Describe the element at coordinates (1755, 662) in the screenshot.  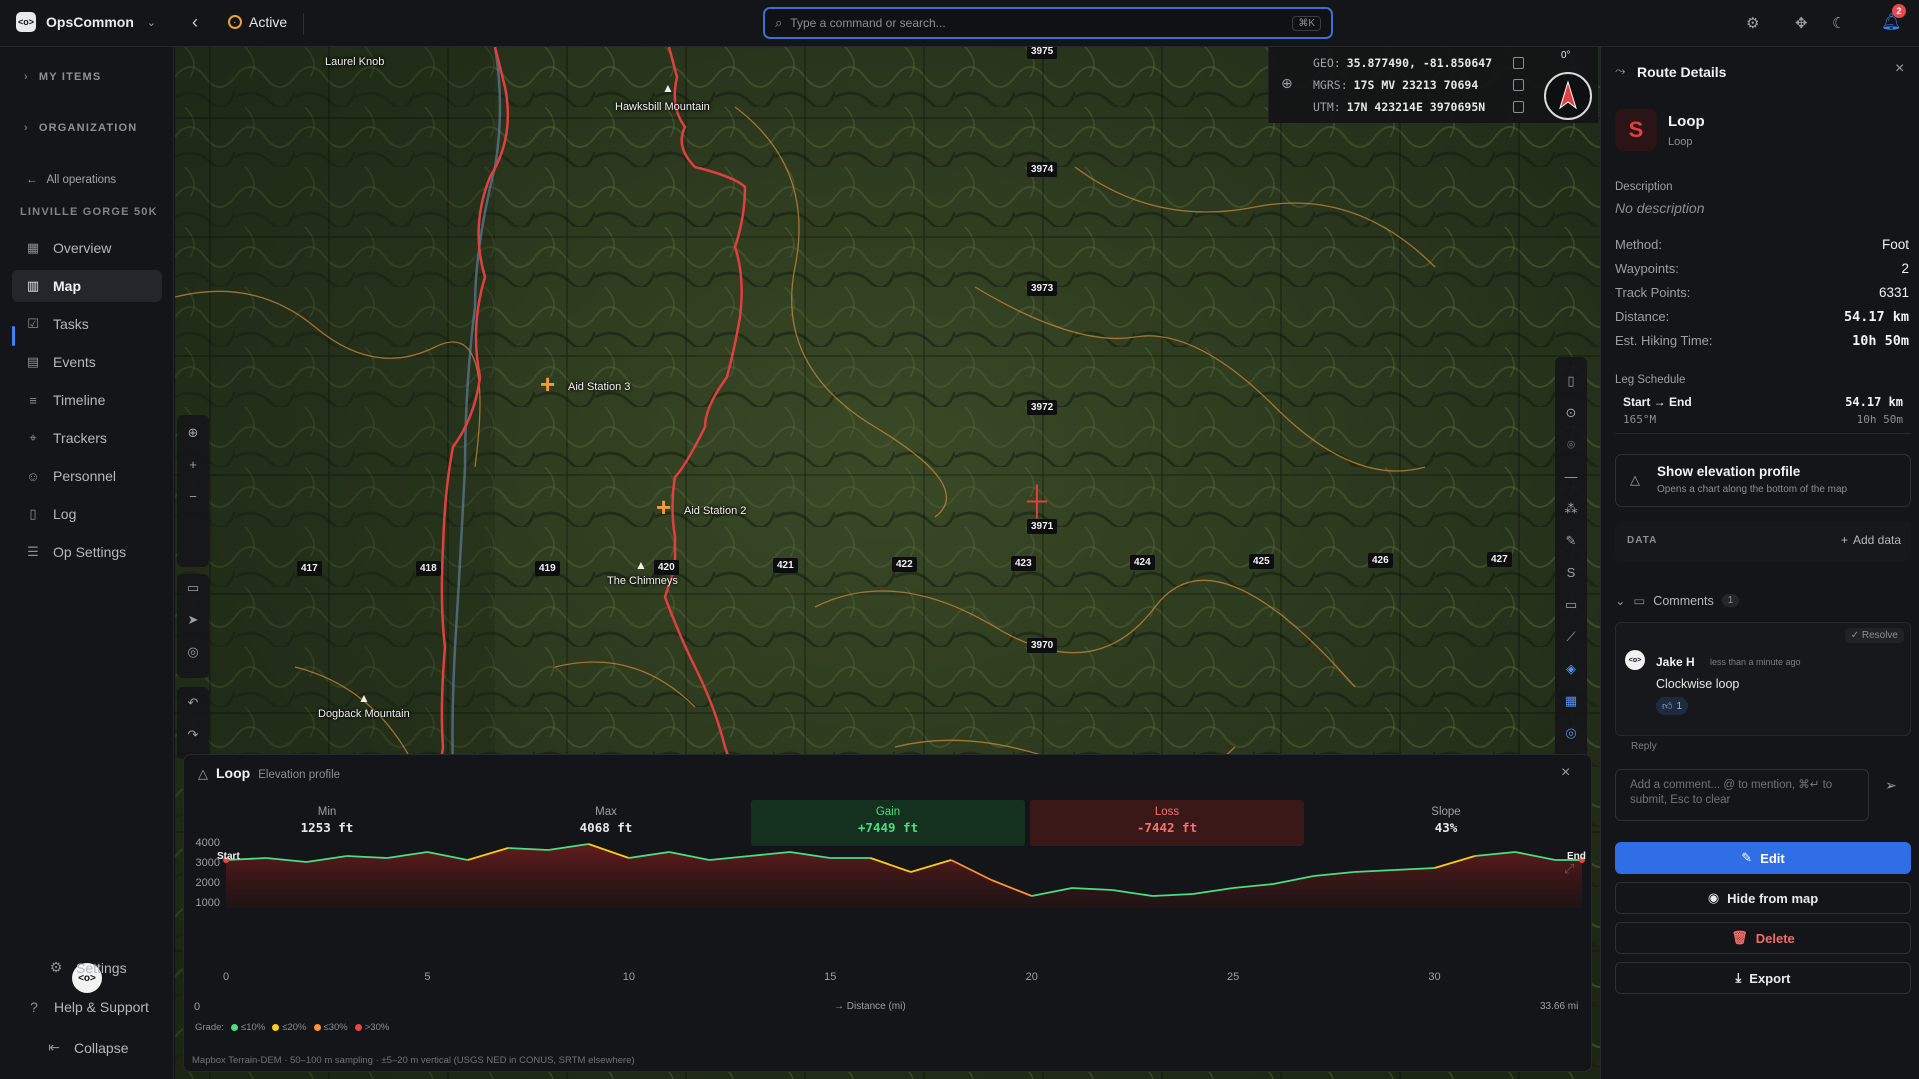
I see `comment-time: less than a minute ago` at that location.